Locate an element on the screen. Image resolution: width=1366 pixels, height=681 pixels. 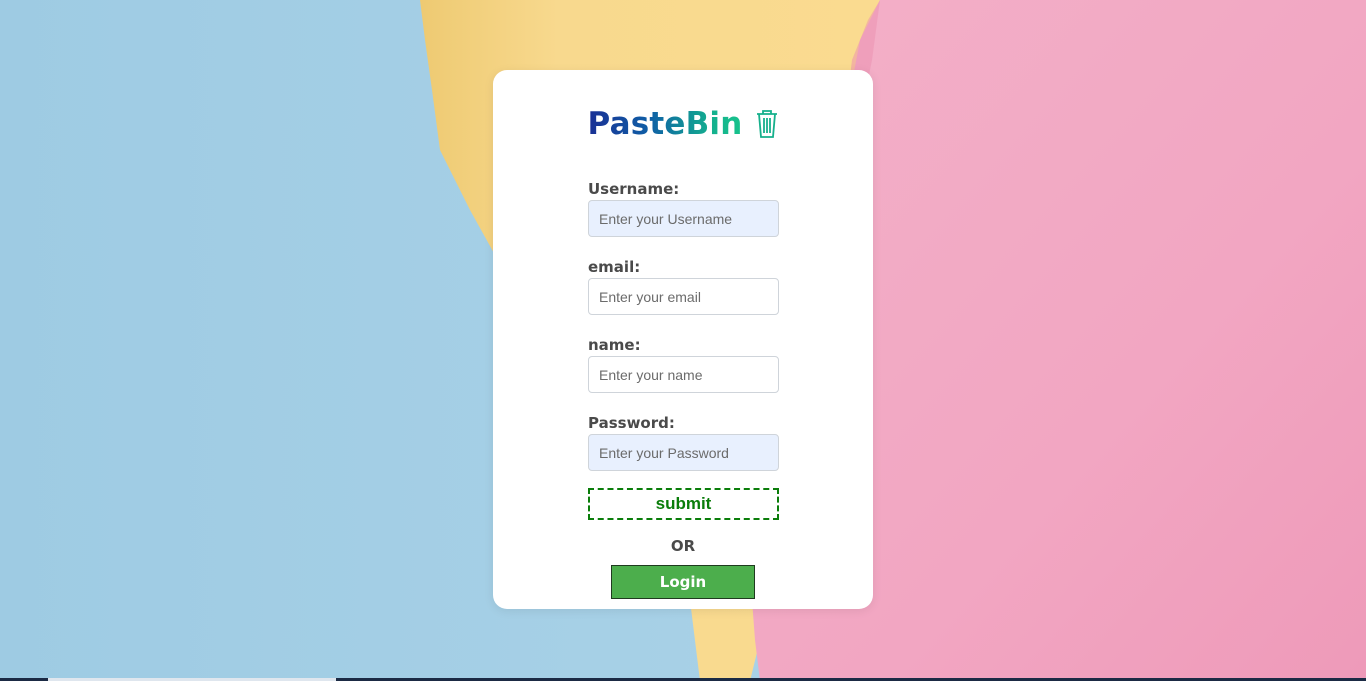
name-label: name: is located at coordinates (614, 345).